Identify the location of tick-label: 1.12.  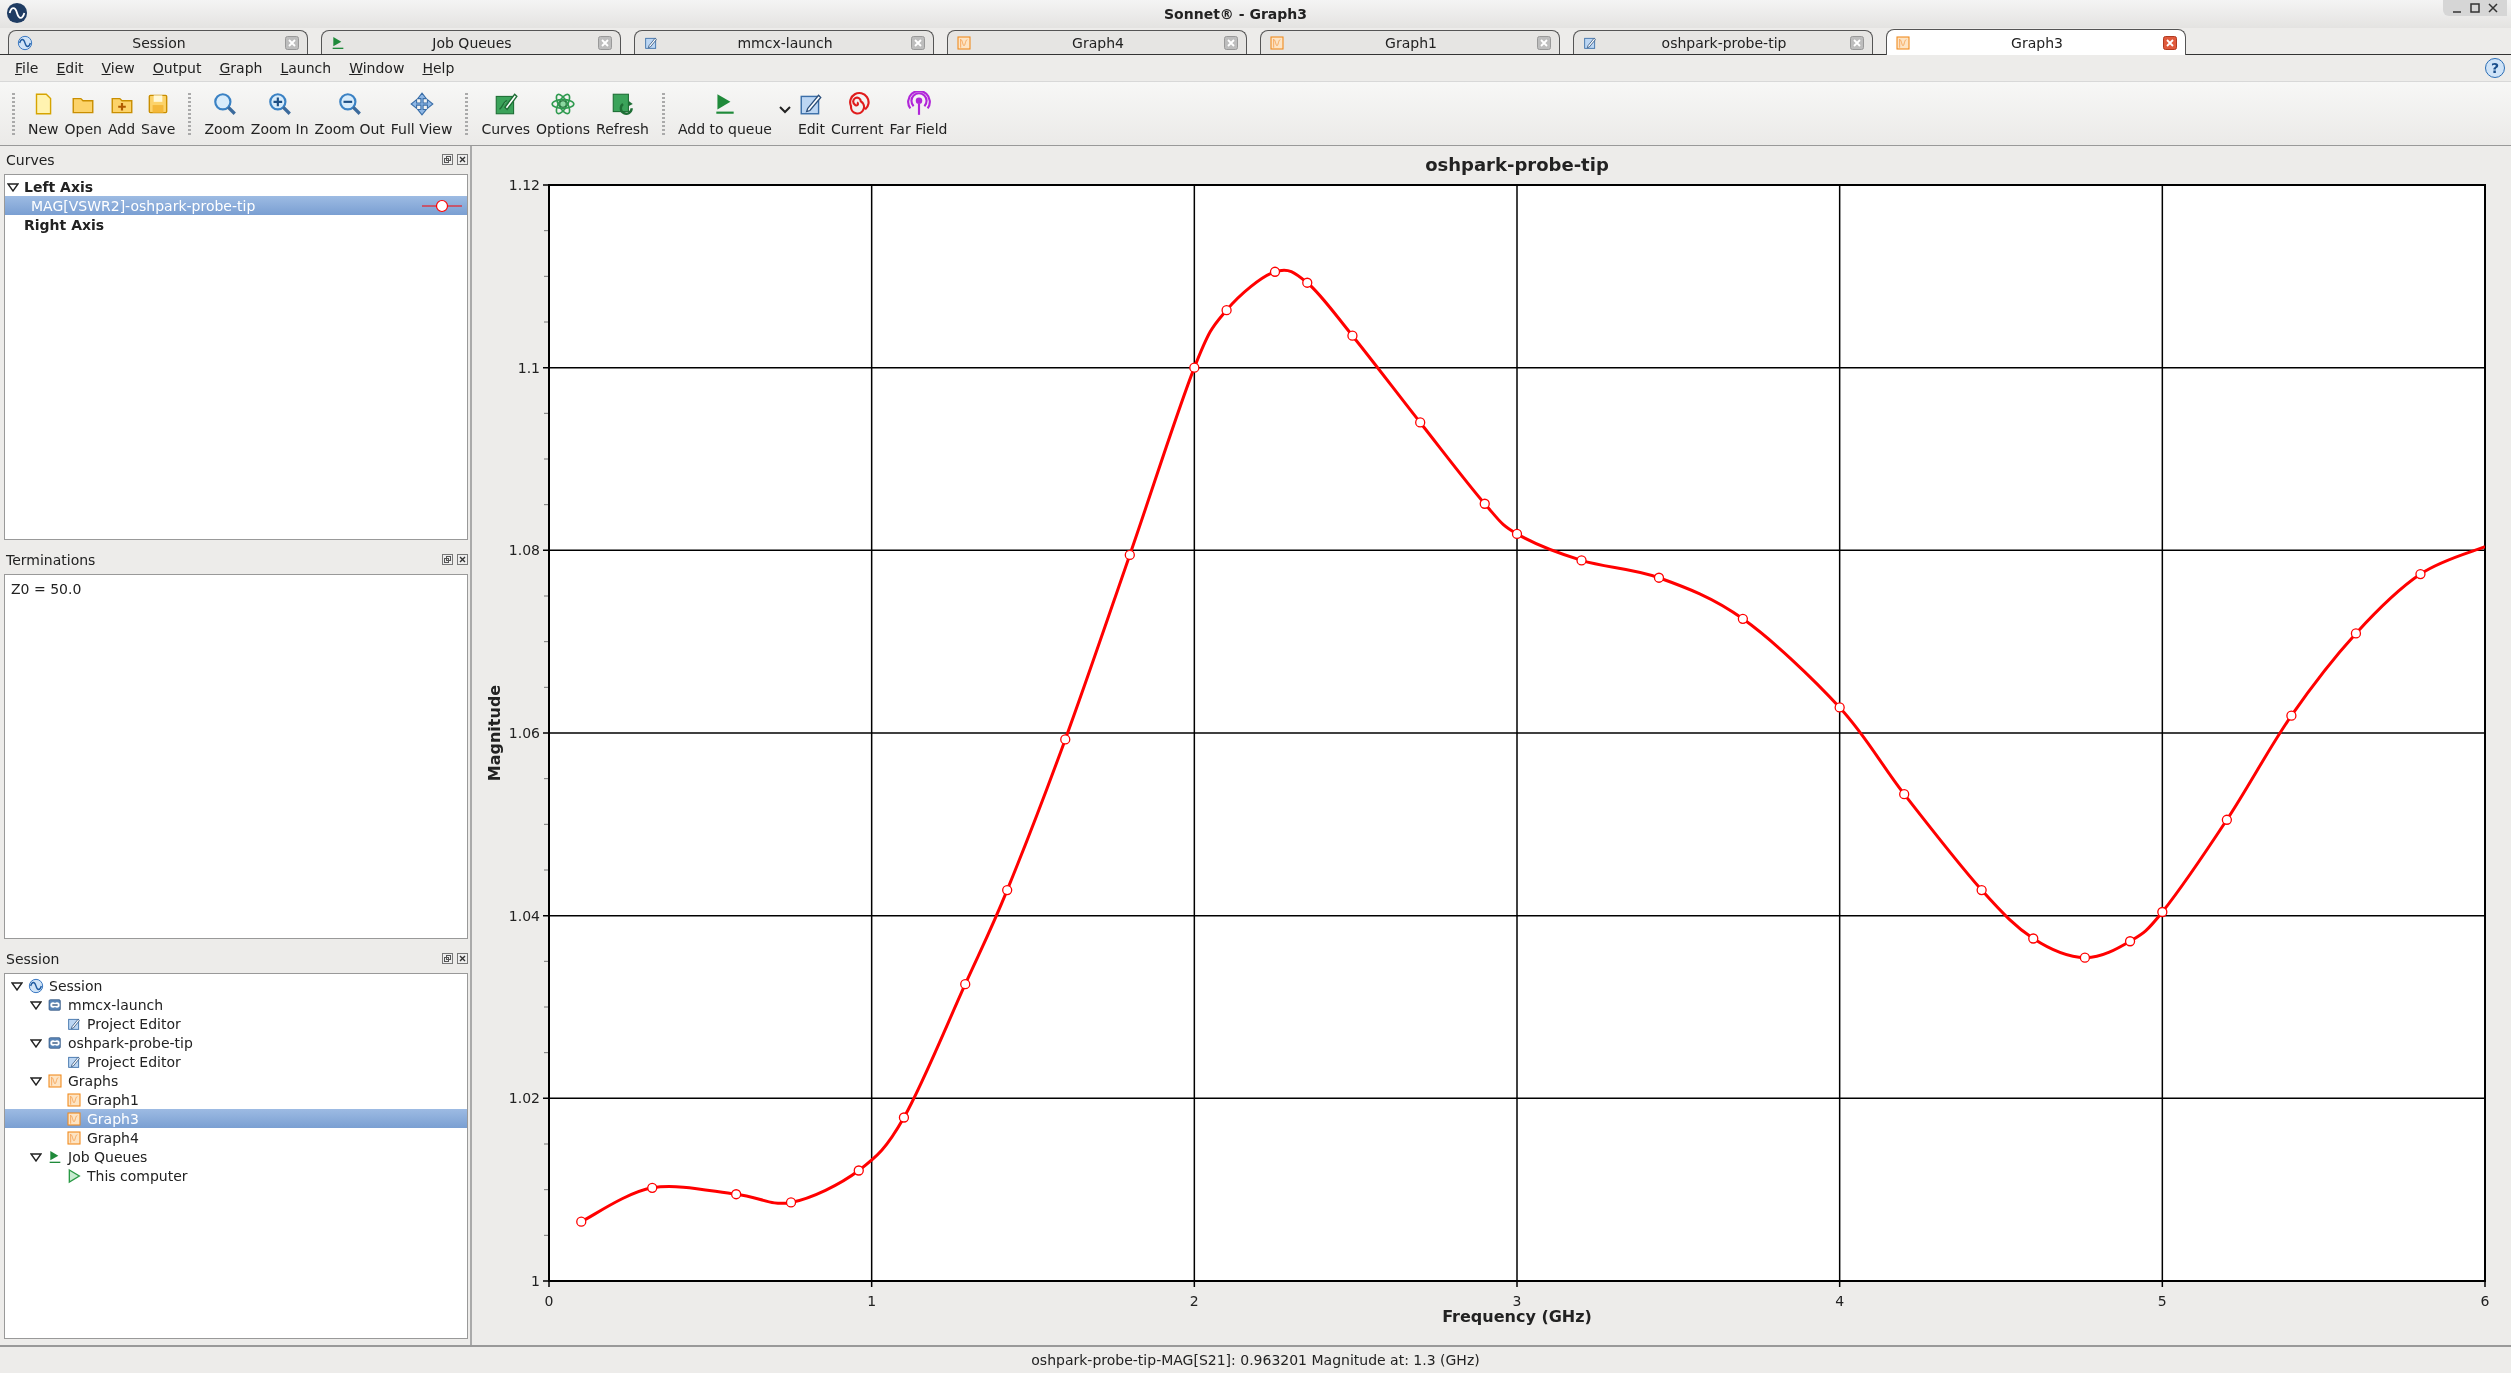
(524, 185).